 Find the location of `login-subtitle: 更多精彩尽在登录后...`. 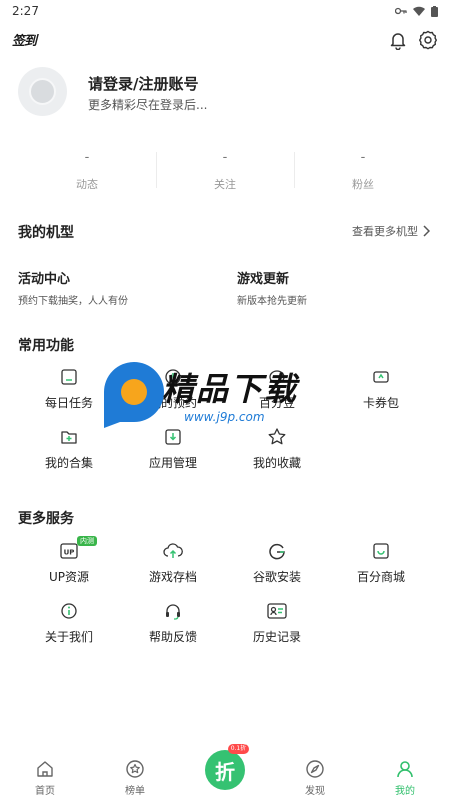

login-subtitle: 更多精彩尽在登录后... is located at coordinates (148, 105).